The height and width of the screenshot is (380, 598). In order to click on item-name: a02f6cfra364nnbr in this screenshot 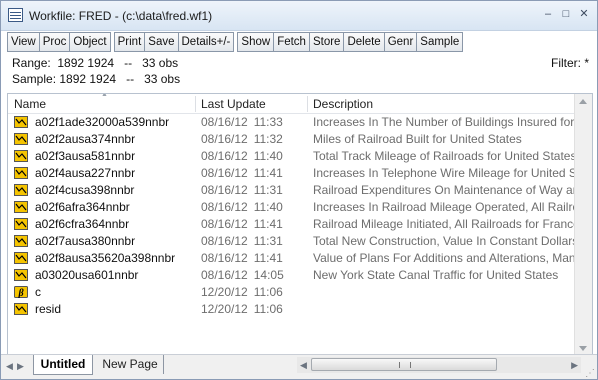, I will do `click(82, 224)`.